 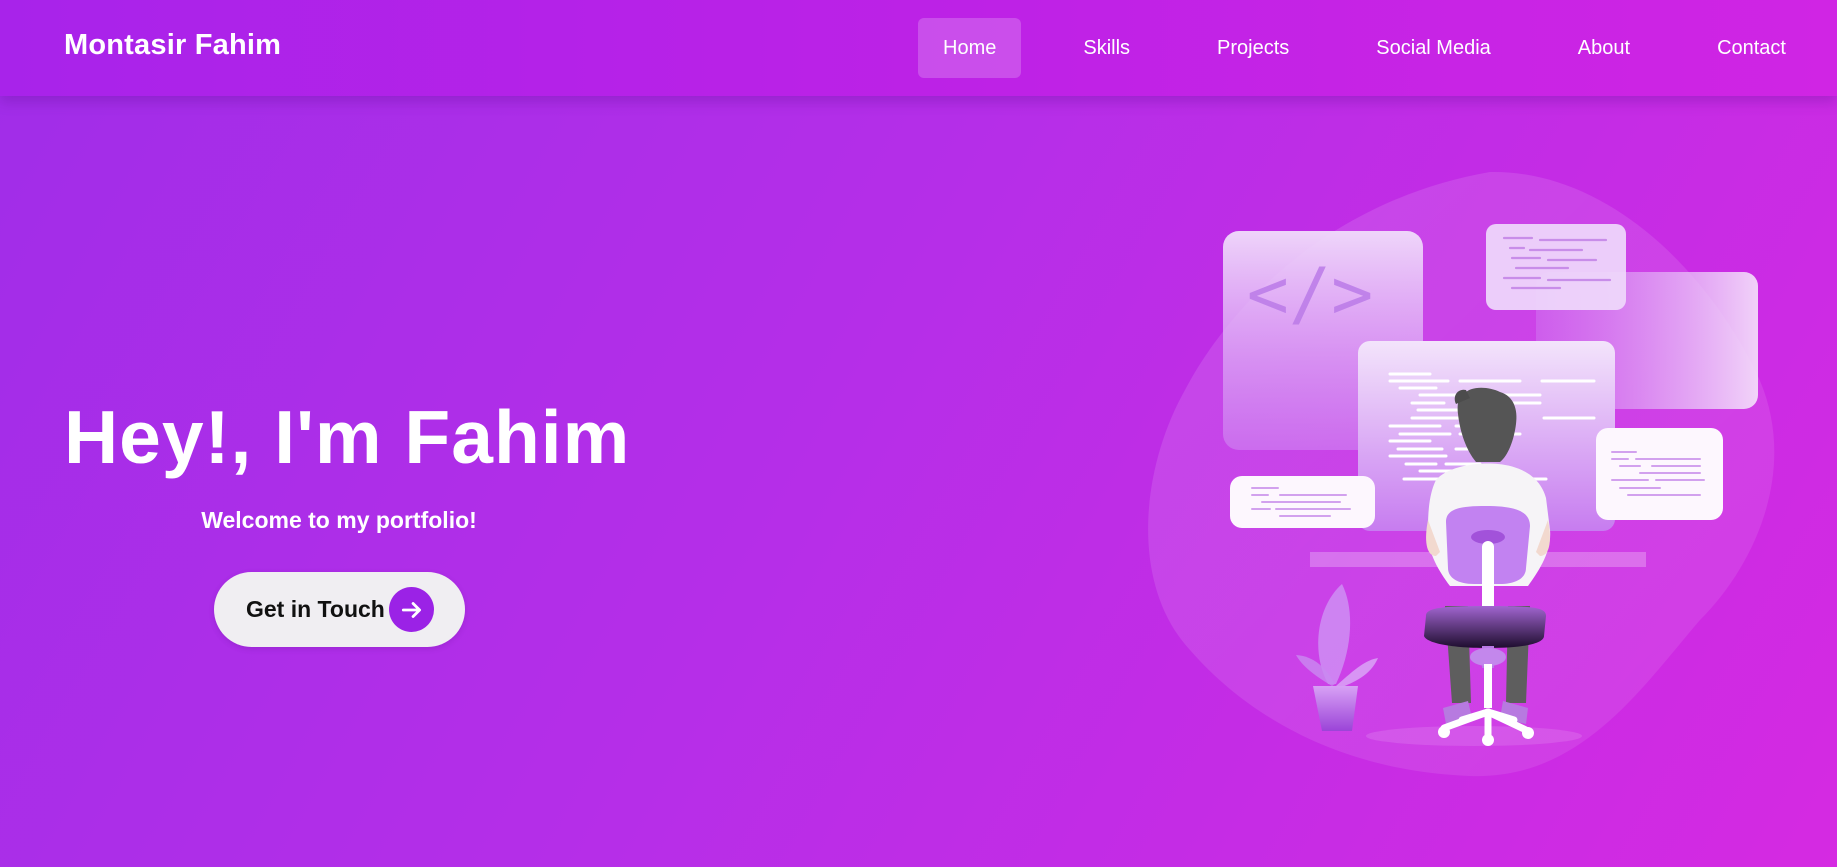 I want to click on nav-item-skills: Skills, so click(x=1106, y=48).